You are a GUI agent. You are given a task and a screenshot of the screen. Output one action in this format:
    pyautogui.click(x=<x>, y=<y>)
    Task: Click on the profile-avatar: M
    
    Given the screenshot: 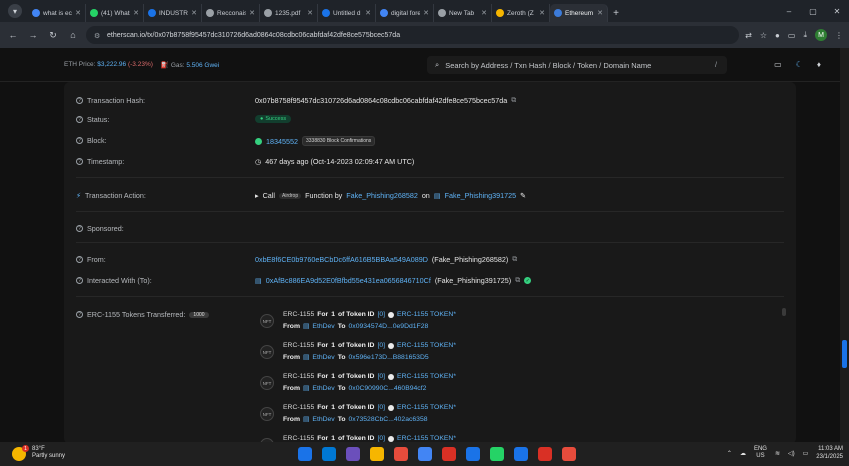 What is the action you would take?
    pyautogui.click(x=821, y=35)
    